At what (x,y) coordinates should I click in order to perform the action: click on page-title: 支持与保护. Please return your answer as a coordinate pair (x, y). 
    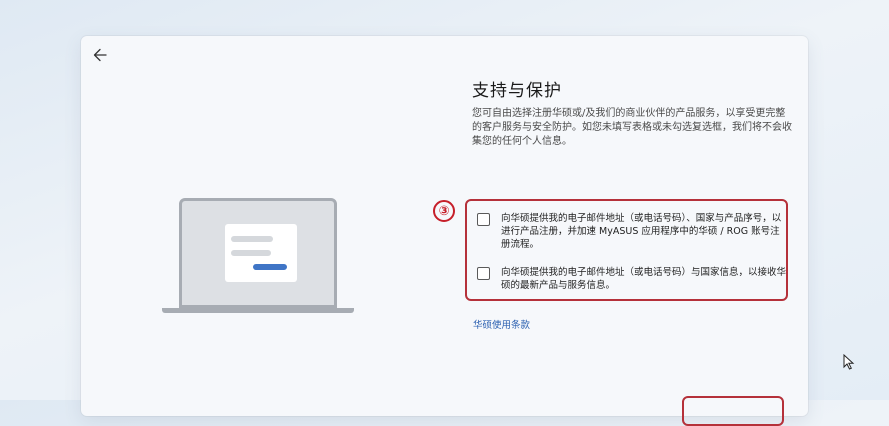
    Looking at the image, I should click on (517, 91).